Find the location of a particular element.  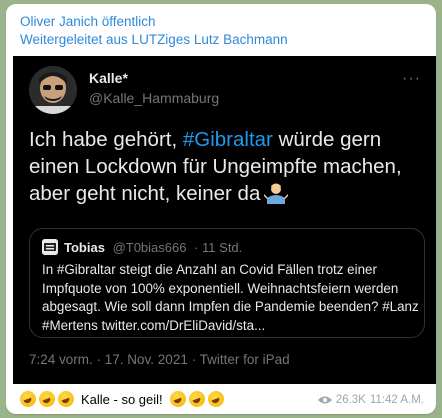

shrug-emoji-icon is located at coordinates (276, 196).